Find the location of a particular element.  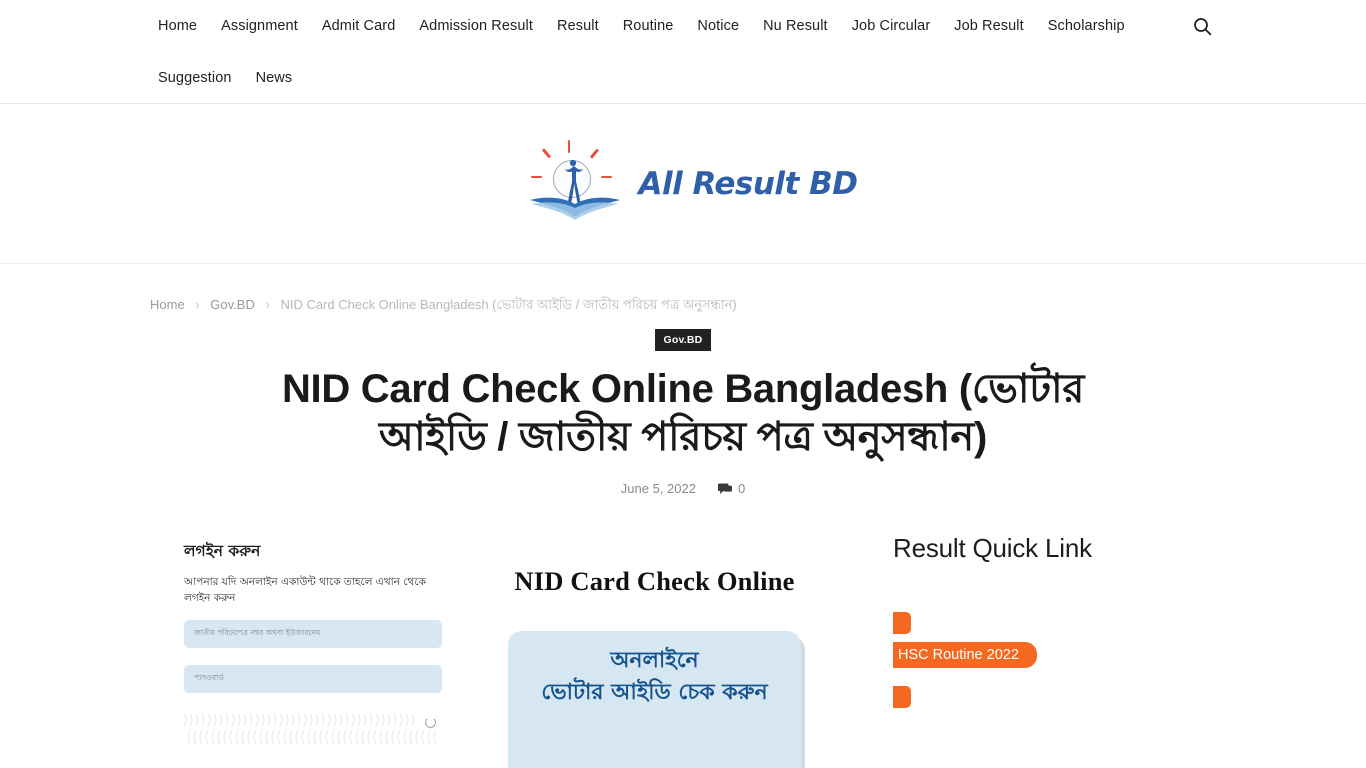

featured-nid-field: জাতীয় পরিচয়পত্র নম্বর অথবা ইউজারনেম is located at coordinates (313, 634).